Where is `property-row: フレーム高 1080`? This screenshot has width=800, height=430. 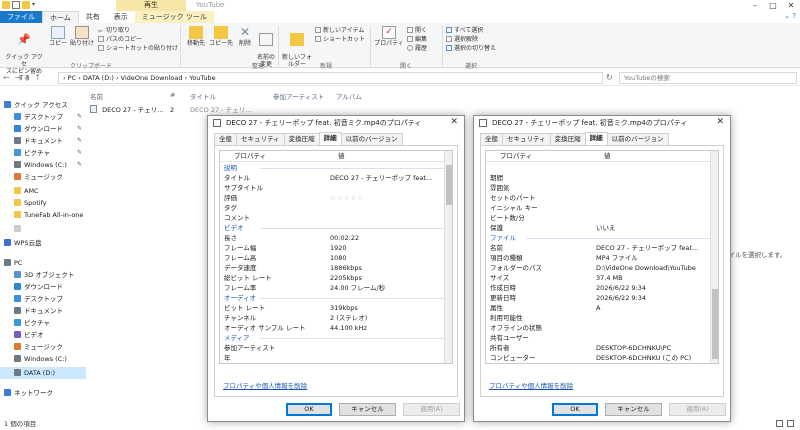
property-row: フレーム高 1080 is located at coordinates (336, 258).